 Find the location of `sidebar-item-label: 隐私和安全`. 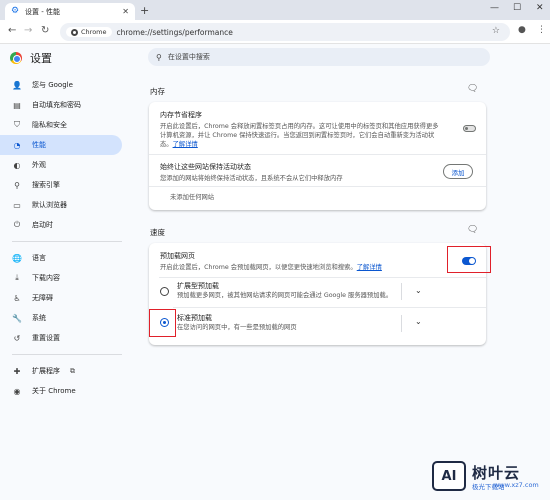

sidebar-item-label: 隐私和安全 is located at coordinates (49, 125).